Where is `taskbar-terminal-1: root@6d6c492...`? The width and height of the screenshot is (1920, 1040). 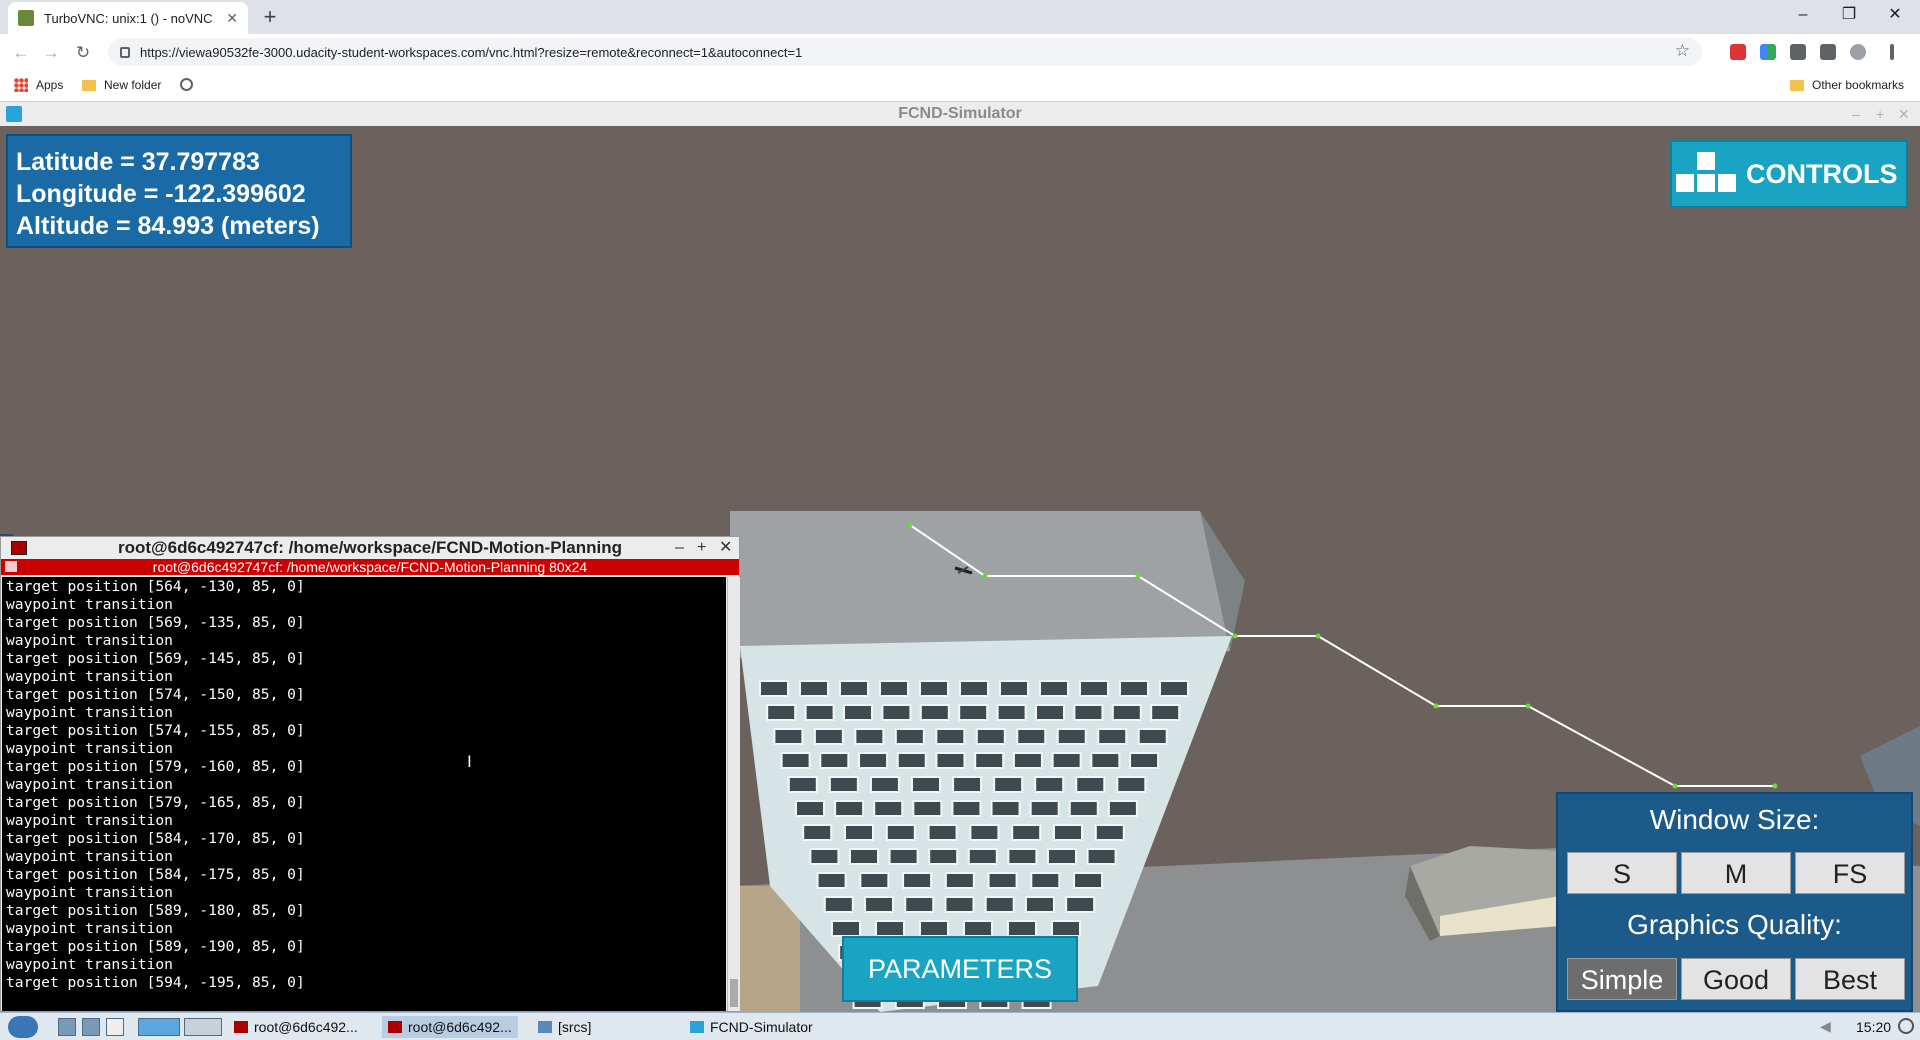
taskbar-terminal-1: root@6d6c492... is located at coordinates (296, 1027).